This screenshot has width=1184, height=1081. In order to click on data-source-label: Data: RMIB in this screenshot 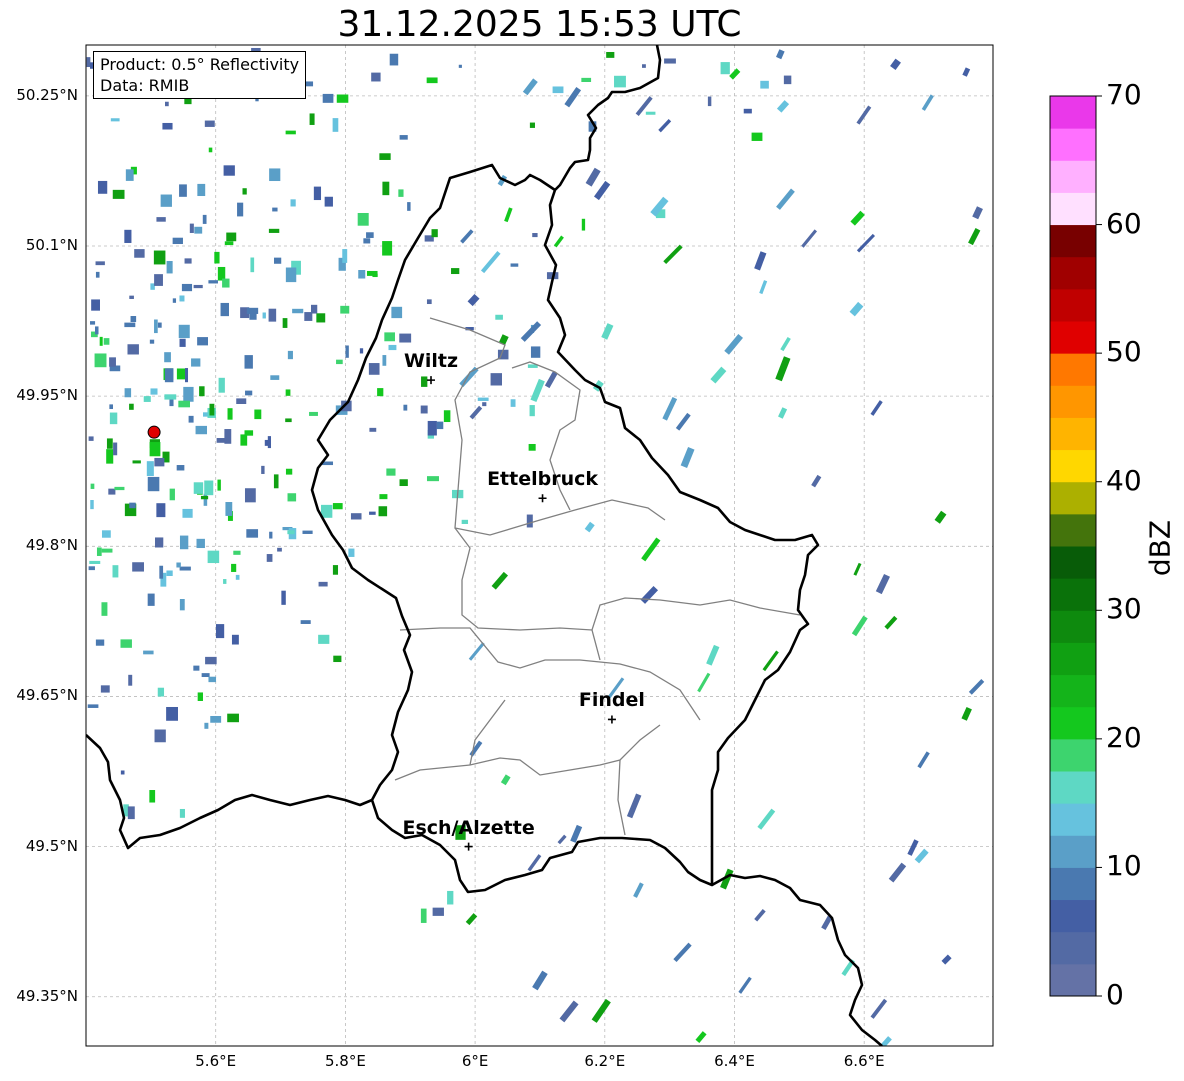, I will do `click(145, 85)`.